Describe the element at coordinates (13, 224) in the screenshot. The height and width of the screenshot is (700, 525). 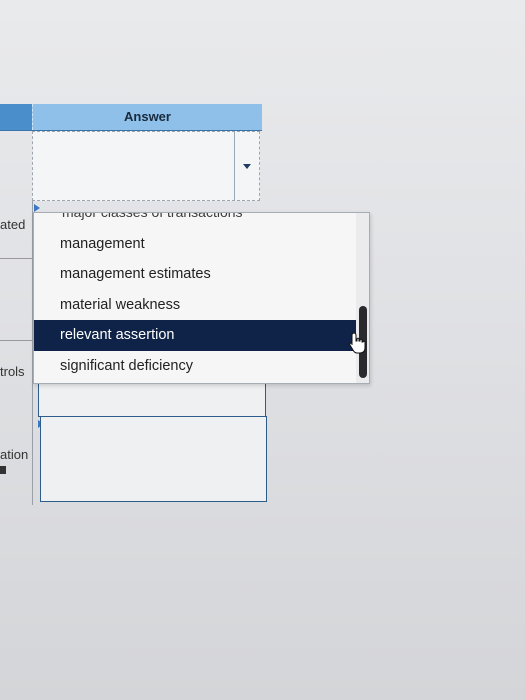
I see `row-label-1: ated` at that location.